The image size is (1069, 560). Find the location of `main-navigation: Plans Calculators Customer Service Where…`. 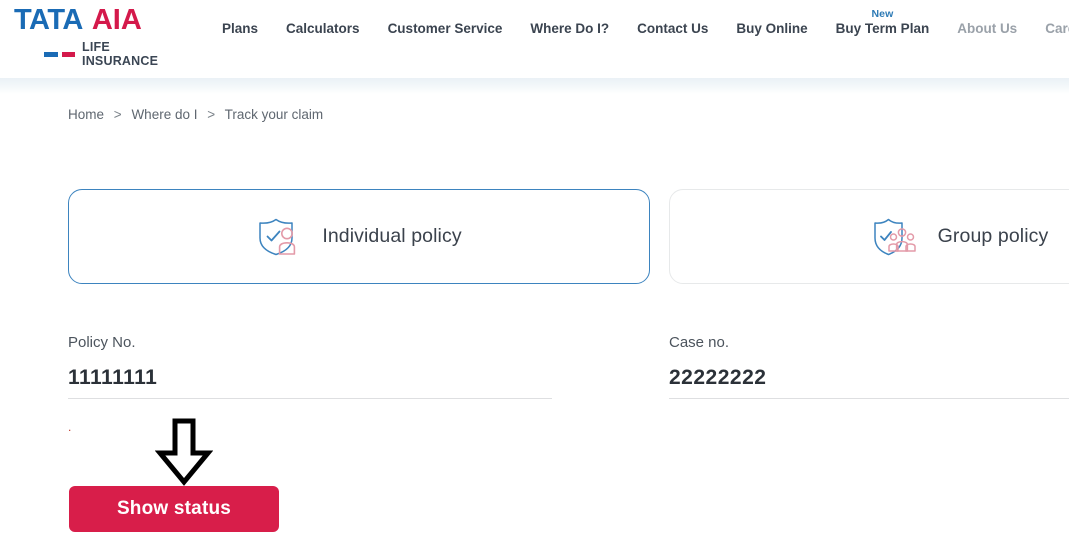

main-navigation: Plans Calculators Customer Service Where… is located at coordinates (645, 24).